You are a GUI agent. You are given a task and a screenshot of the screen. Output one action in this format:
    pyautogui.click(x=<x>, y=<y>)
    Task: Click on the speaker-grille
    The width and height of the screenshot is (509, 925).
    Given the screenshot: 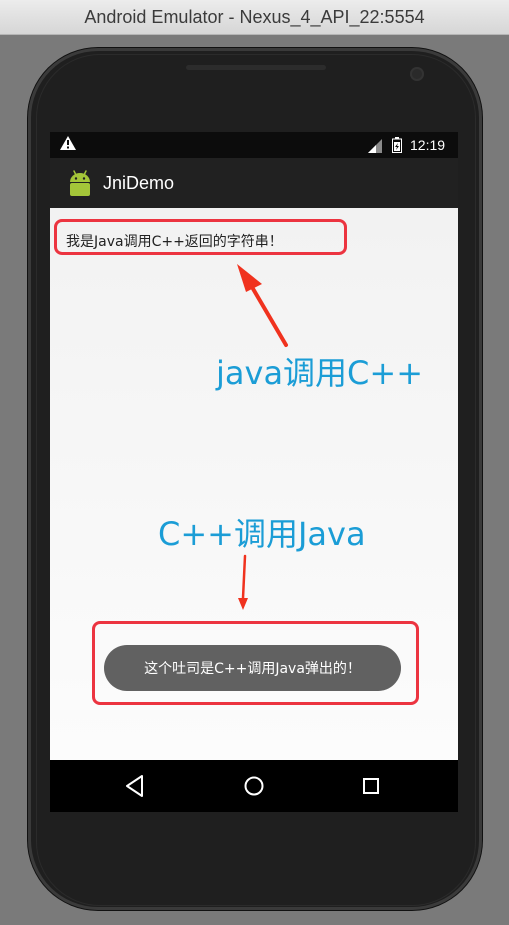 What is the action you would take?
    pyautogui.click(x=256, y=67)
    